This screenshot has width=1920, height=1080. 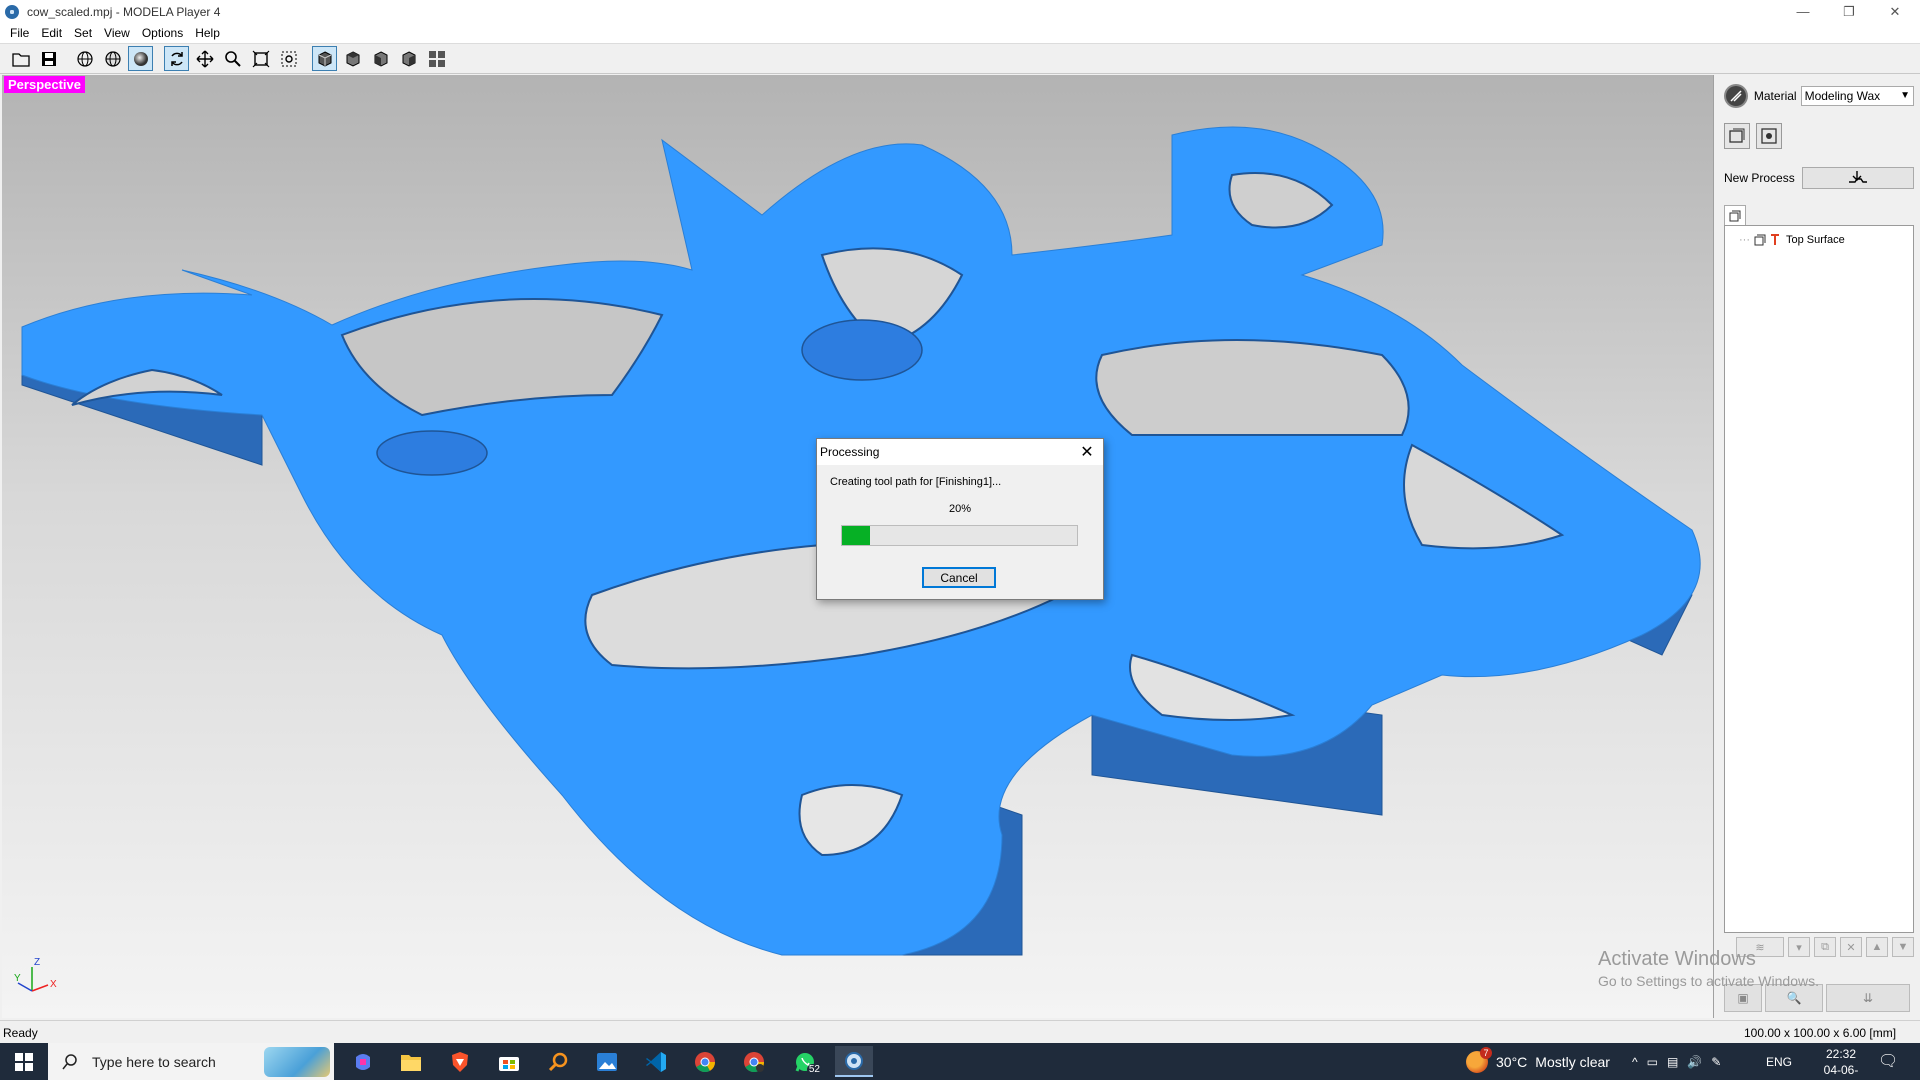 What do you see at coordinates (48, 58) in the screenshot?
I see `save-icon` at bounding box center [48, 58].